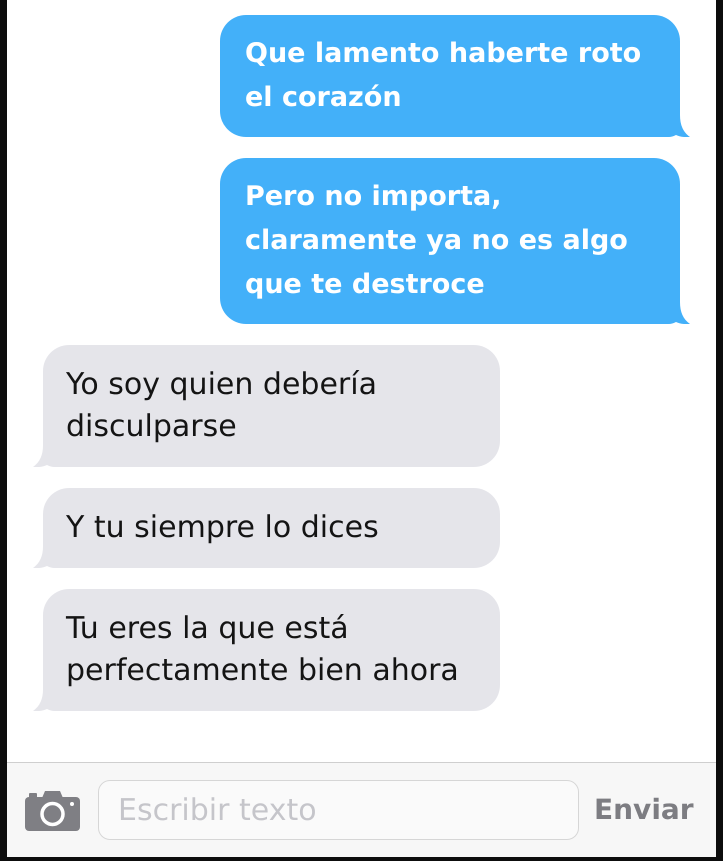 The width and height of the screenshot is (728, 861). I want to click on message-text: Tu eres la que está perfectamente bien ahora, so click(263, 650).